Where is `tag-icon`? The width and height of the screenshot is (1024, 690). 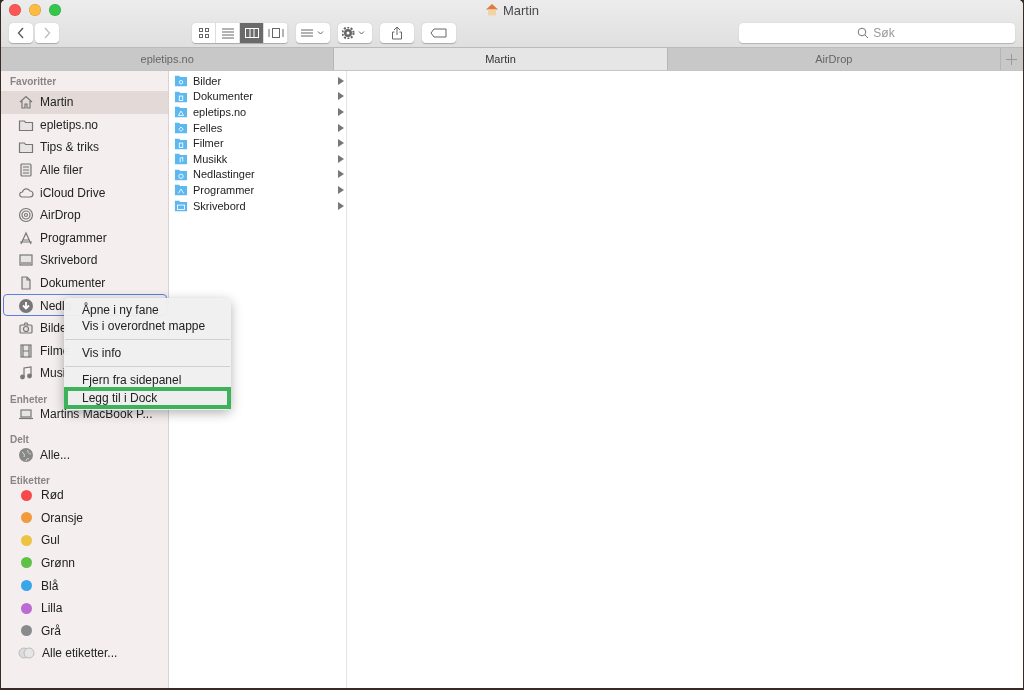 tag-icon is located at coordinates (439, 32).